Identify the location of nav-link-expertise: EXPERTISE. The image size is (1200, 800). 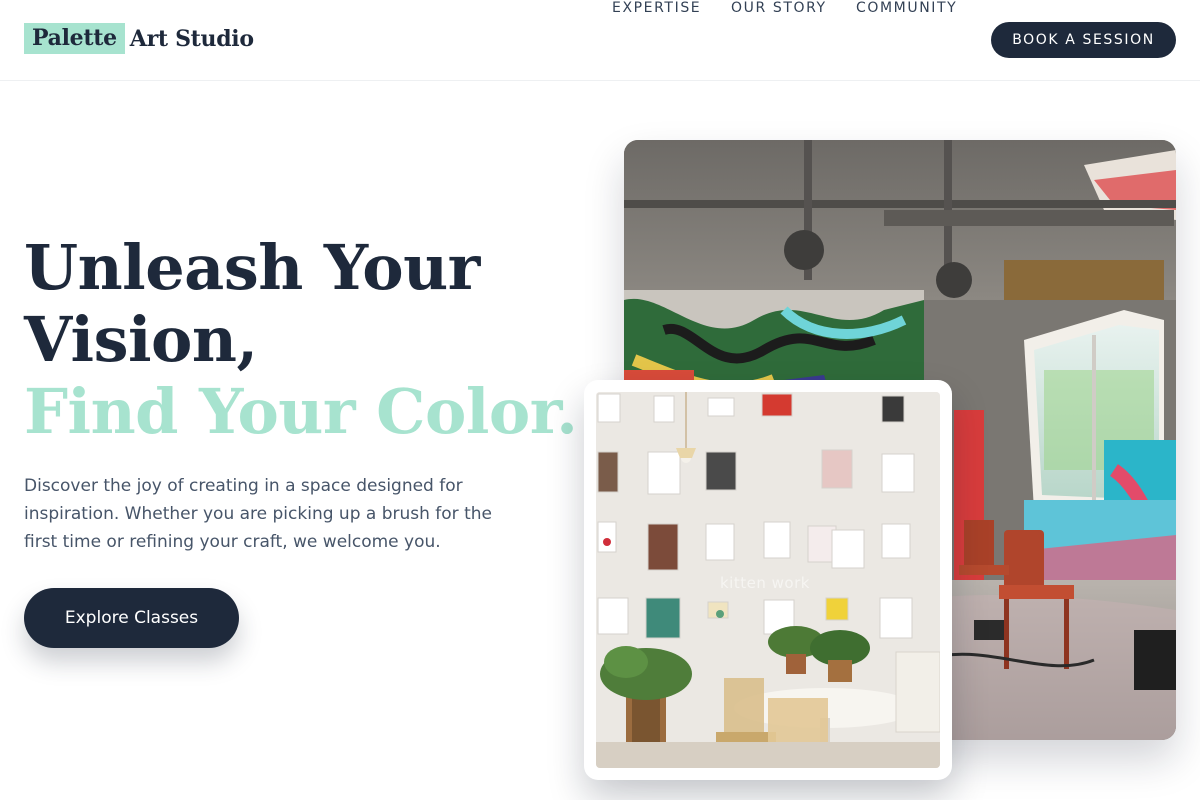
(656, 8).